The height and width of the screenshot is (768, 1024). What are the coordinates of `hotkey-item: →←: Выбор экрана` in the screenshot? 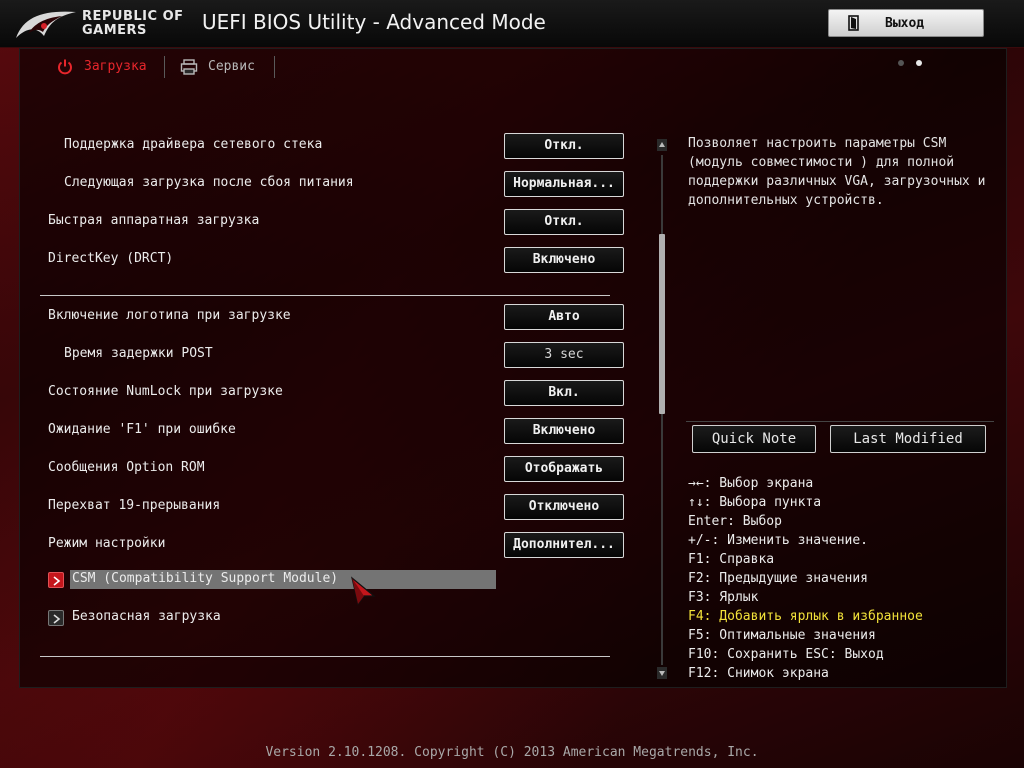 It's located at (751, 483).